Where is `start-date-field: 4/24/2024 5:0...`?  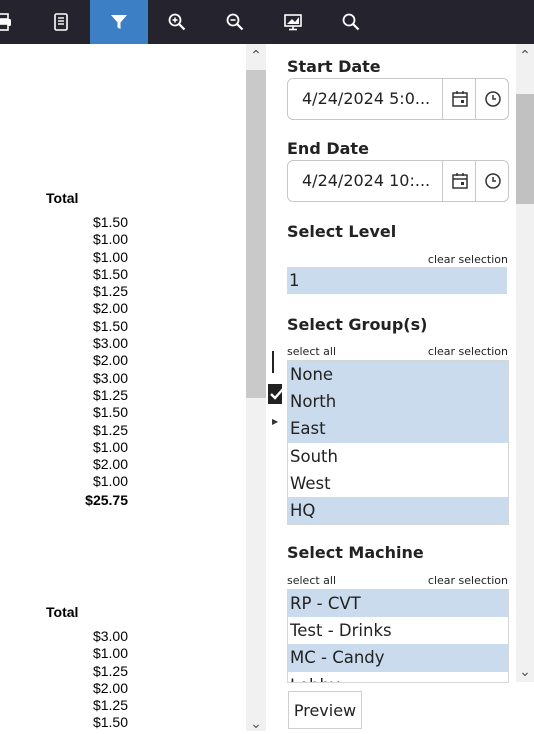
start-date-field: 4/24/2024 5:0... is located at coordinates (398, 99).